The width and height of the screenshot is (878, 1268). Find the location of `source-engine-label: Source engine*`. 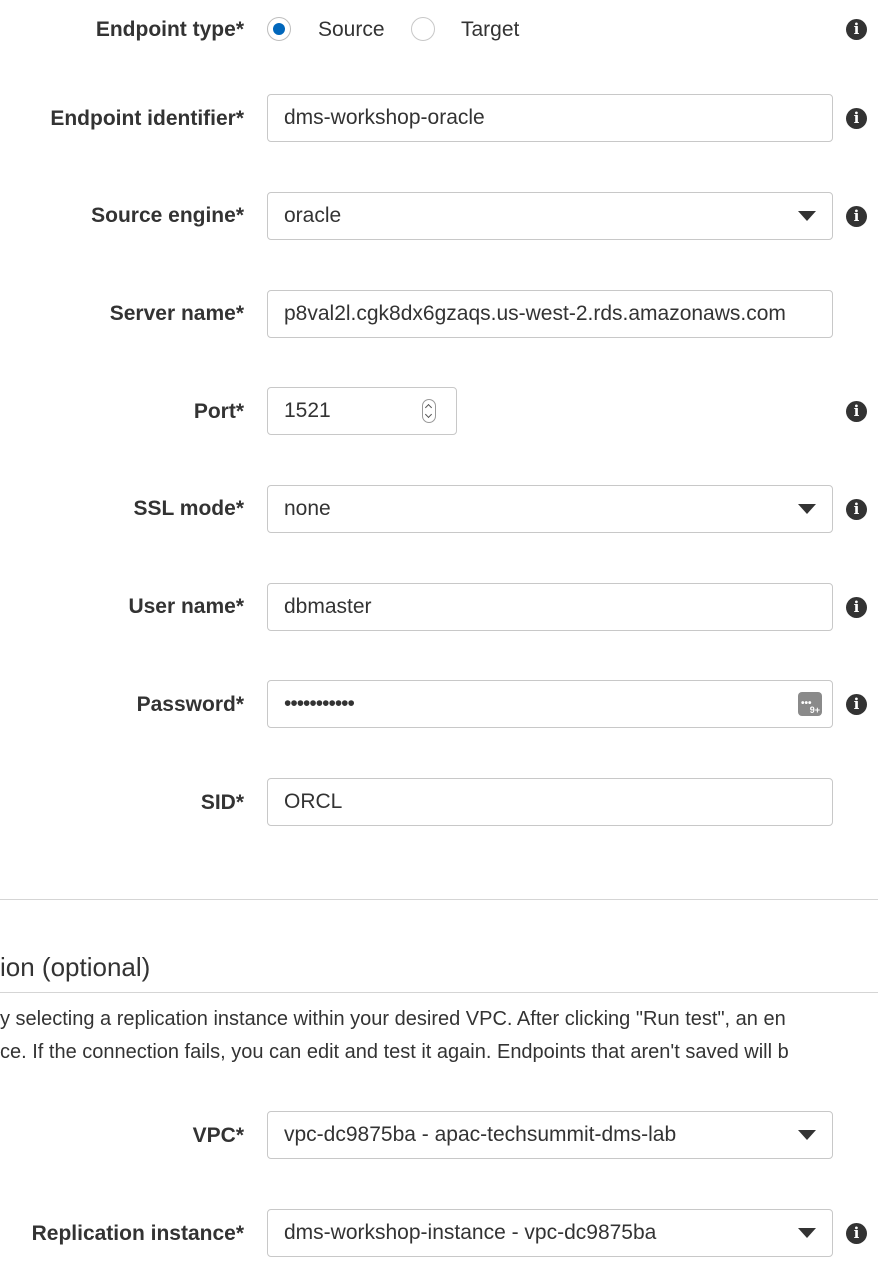

source-engine-label: Source engine* is located at coordinates (167, 215).